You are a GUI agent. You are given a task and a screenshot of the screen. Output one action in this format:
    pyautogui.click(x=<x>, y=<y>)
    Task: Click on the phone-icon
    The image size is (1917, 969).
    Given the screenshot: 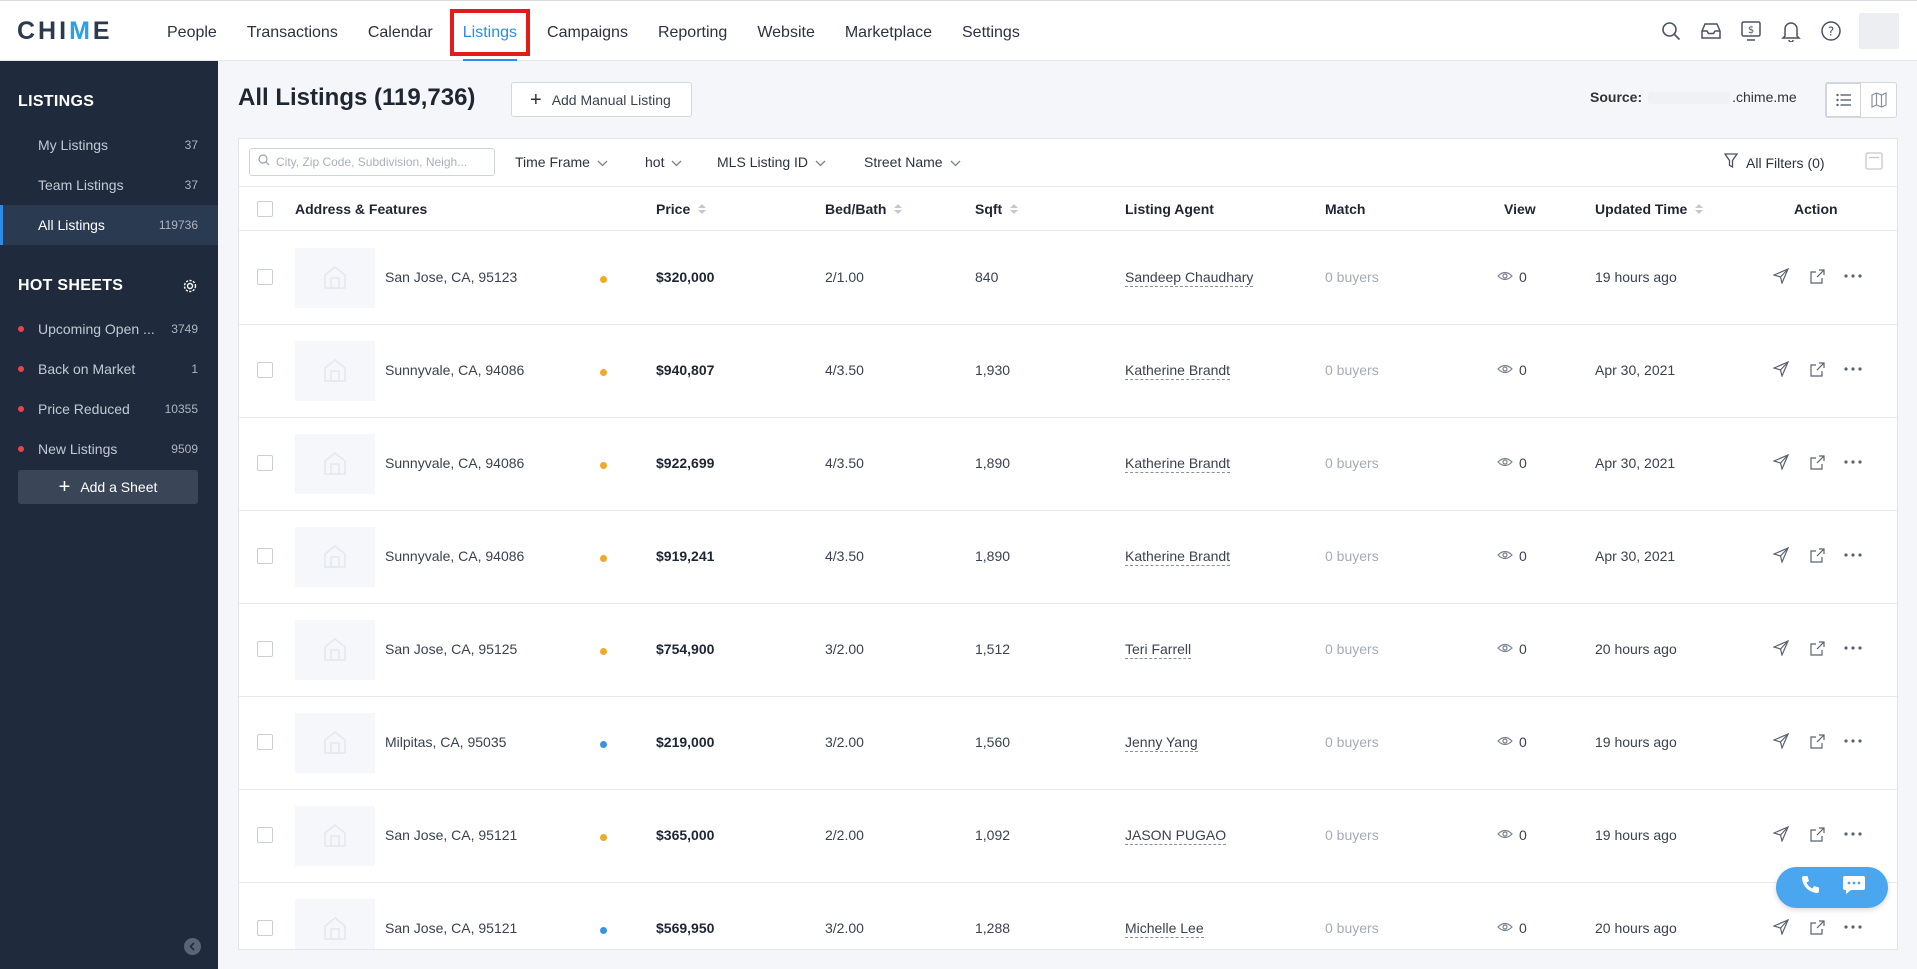 What is the action you would take?
    pyautogui.click(x=1810, y=887)
    